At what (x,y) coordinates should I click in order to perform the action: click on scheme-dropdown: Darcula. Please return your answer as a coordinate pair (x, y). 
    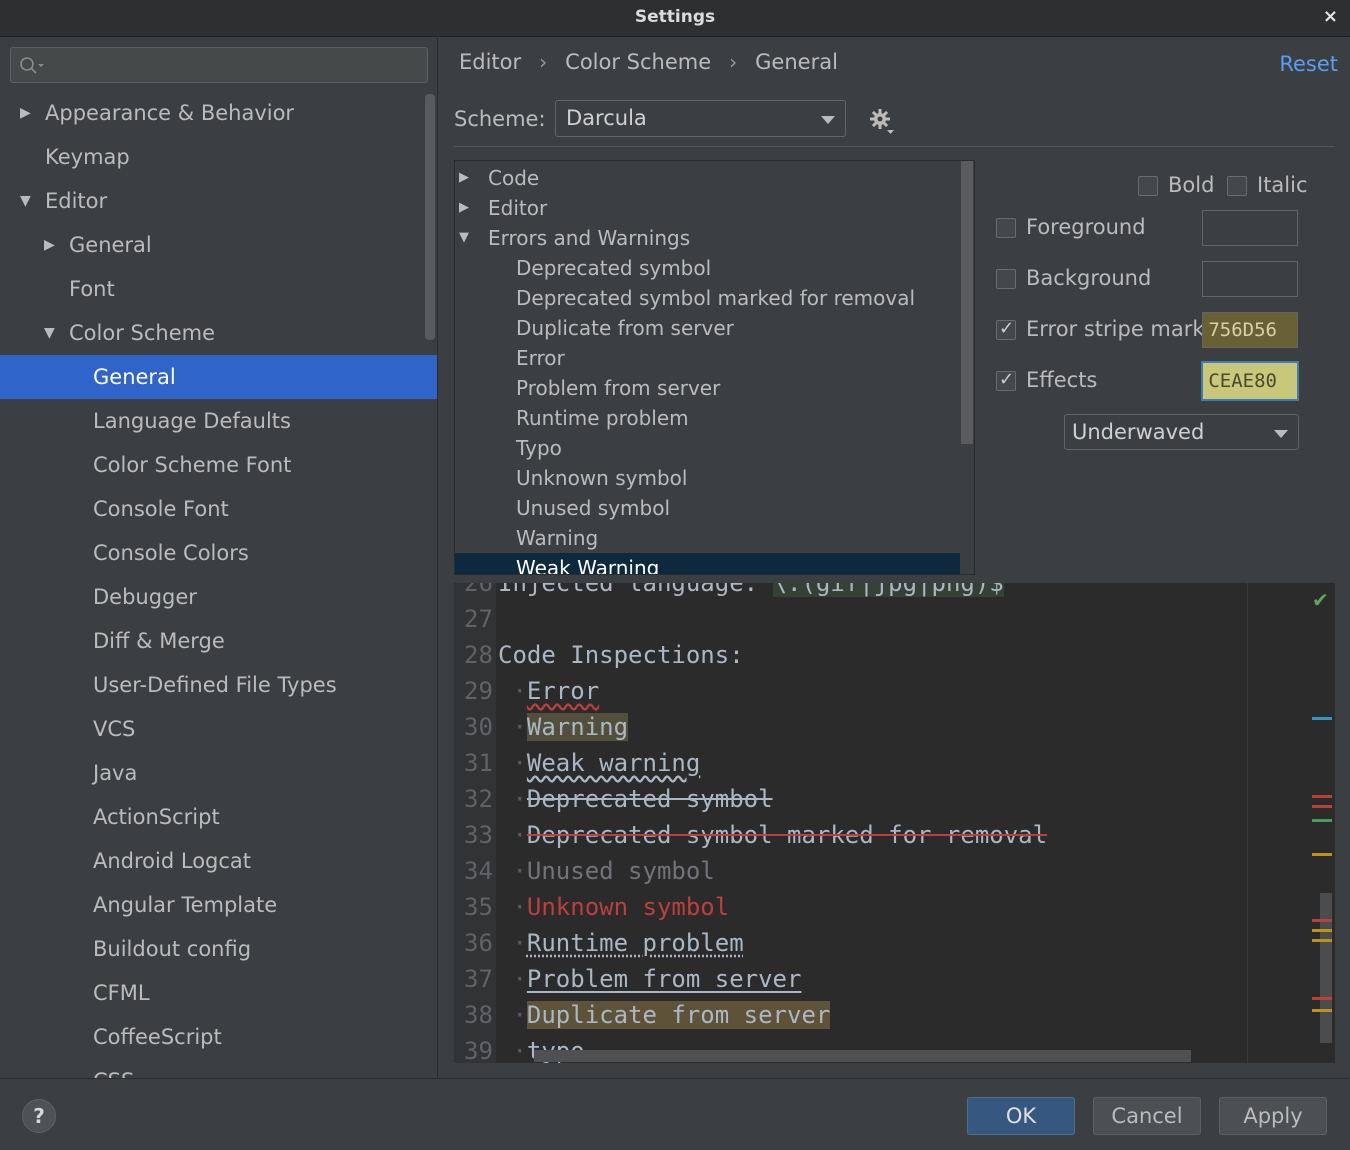
    Looking at the image, I should click on (700, 118).